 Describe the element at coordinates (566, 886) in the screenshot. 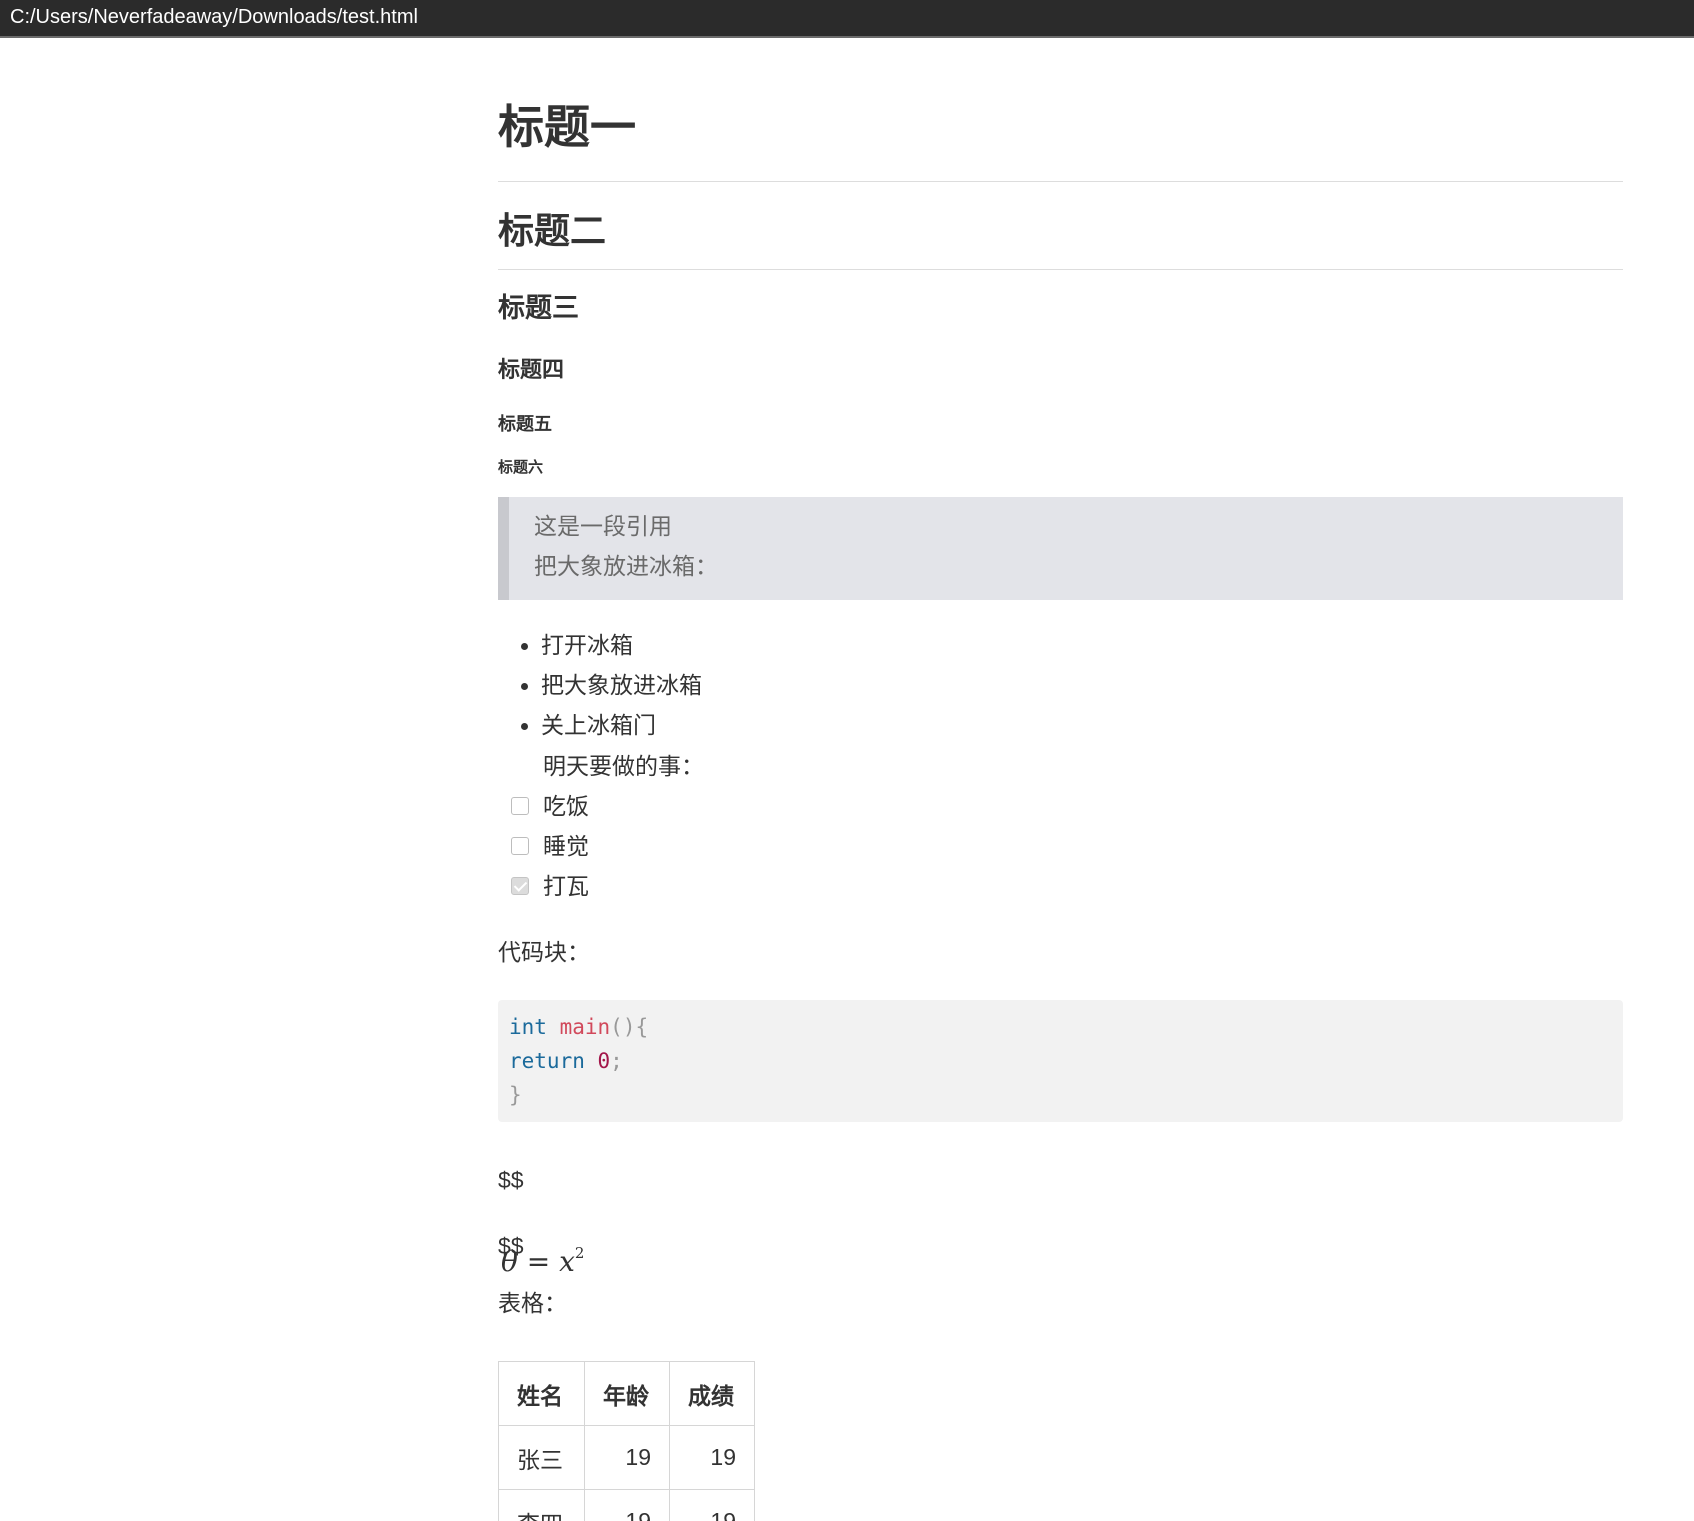

I see `task-label: 打瓦` at that location.